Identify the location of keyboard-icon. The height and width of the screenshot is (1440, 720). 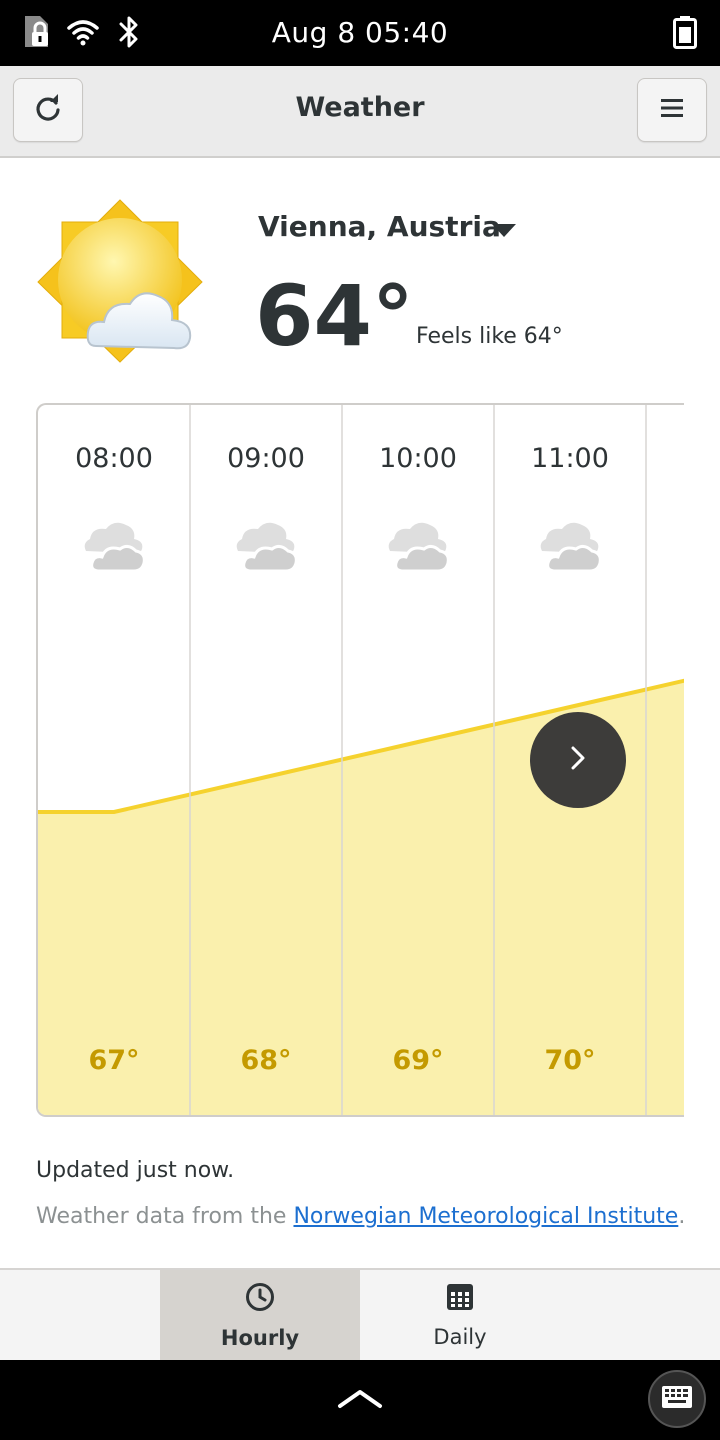
(677, 1399).